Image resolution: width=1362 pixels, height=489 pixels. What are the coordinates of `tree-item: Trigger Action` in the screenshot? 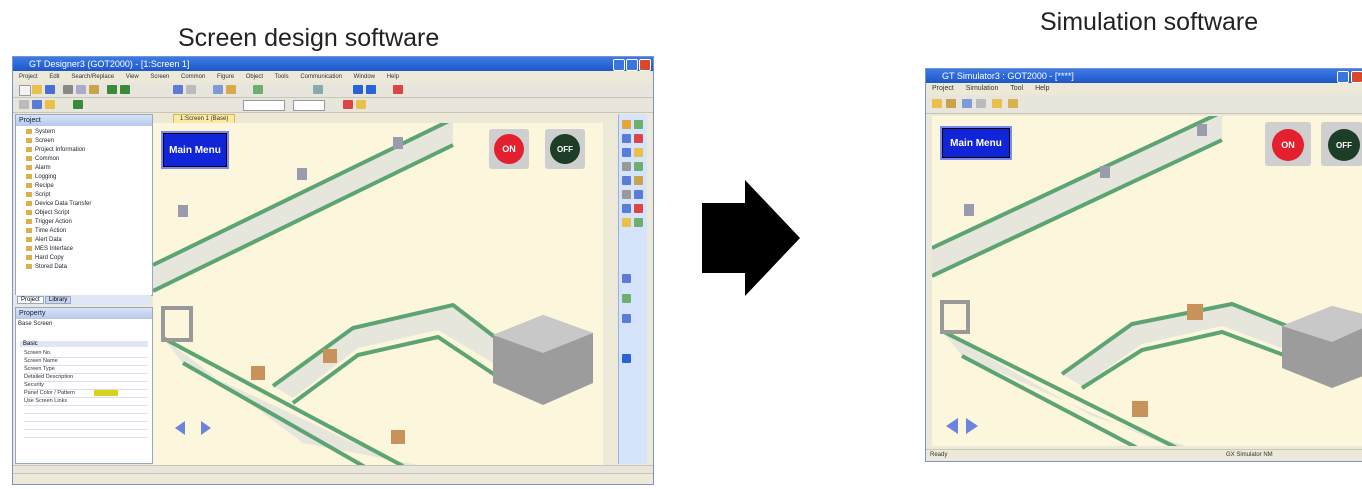 It's located at (49, 222).